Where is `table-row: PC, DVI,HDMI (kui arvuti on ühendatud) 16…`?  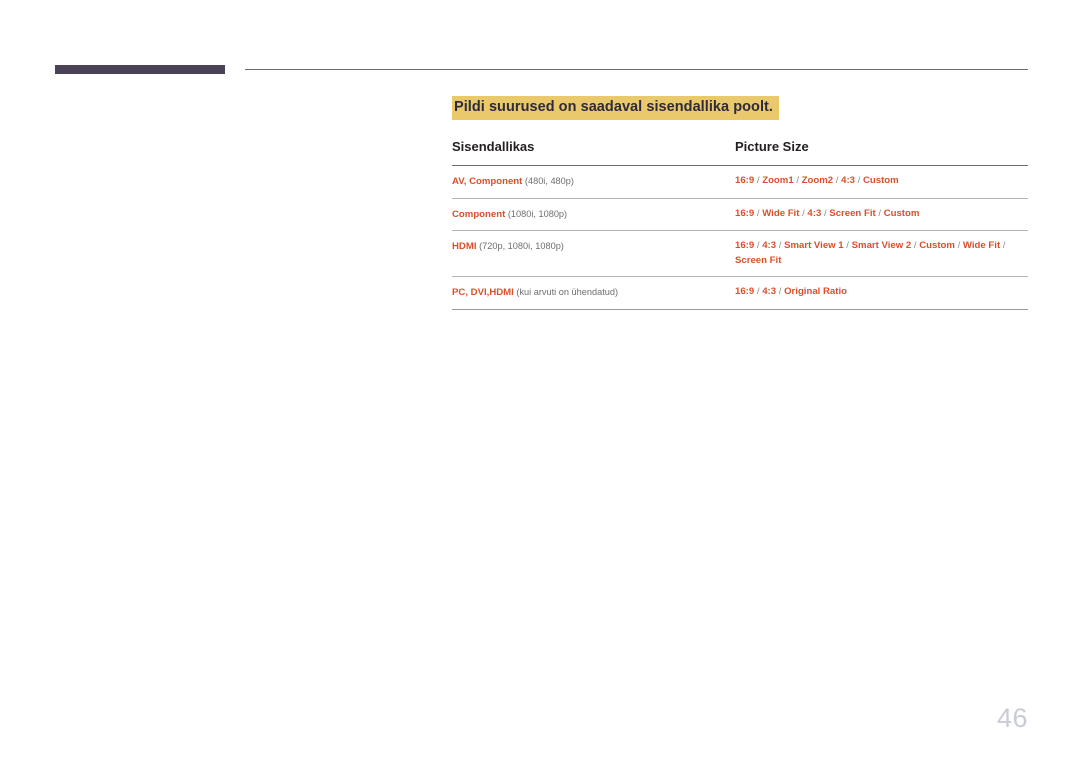
table-row: PC, DVI,HDMI (kui arvuti on ühendatud) 16… is located at coordinates (740, 293).